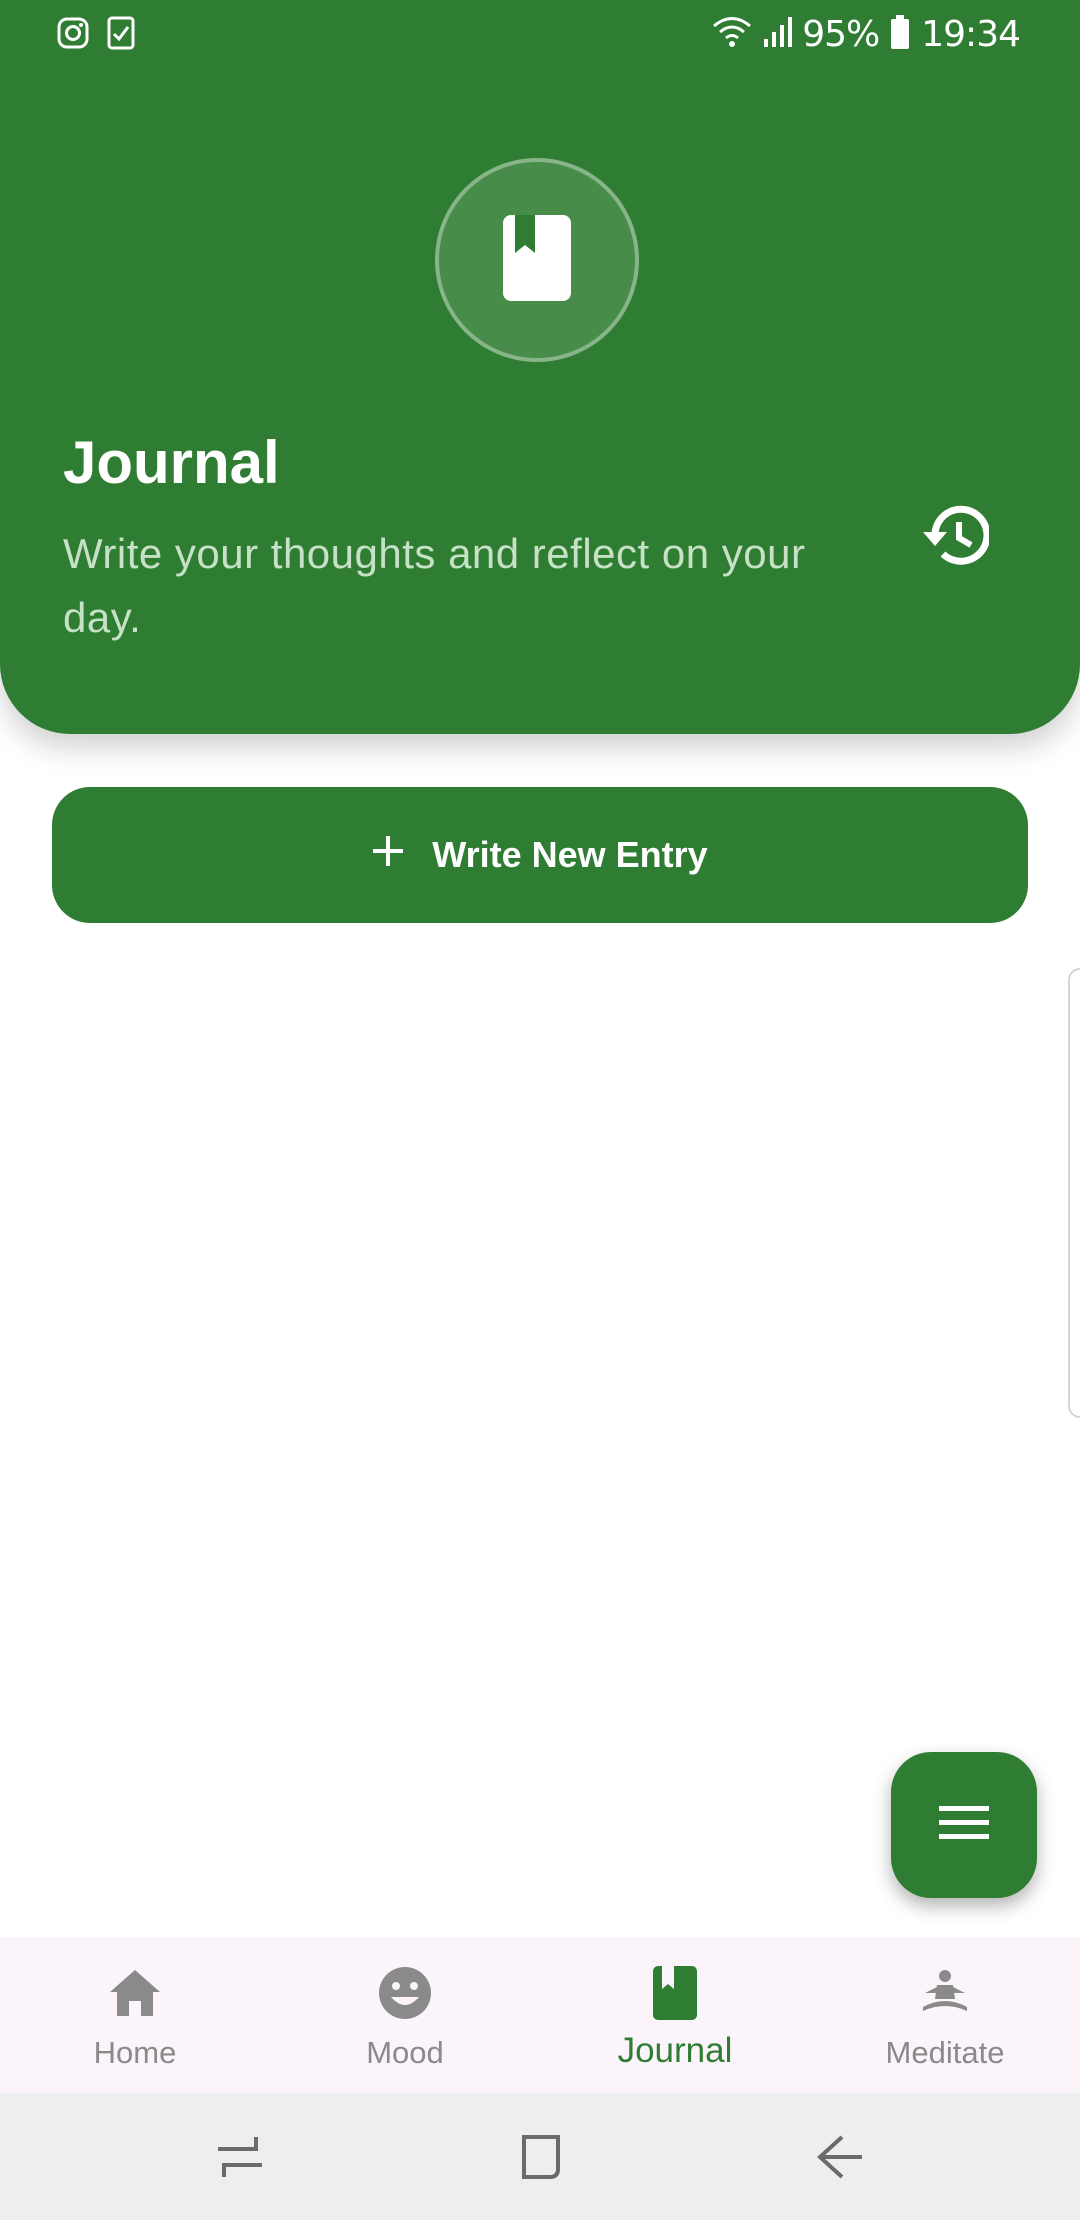 This screenshot has height=2220, width=1080. I want to click on battery-icon, so click(900, 34).